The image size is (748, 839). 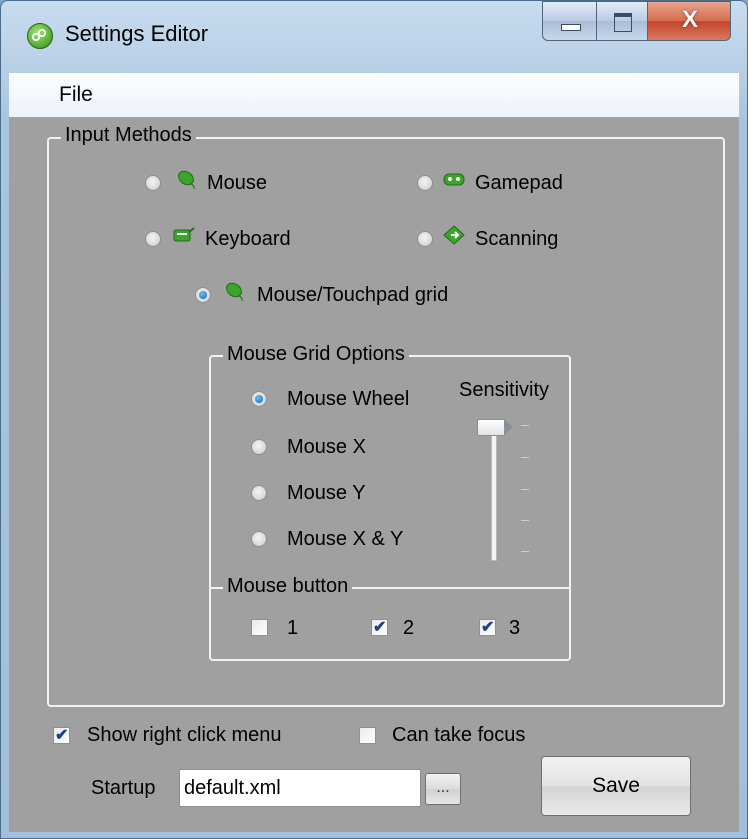 What do you see at coordinates (374, 95) in the screenshot?
I see `menu-bar: File` at bounding box center [374, 95].